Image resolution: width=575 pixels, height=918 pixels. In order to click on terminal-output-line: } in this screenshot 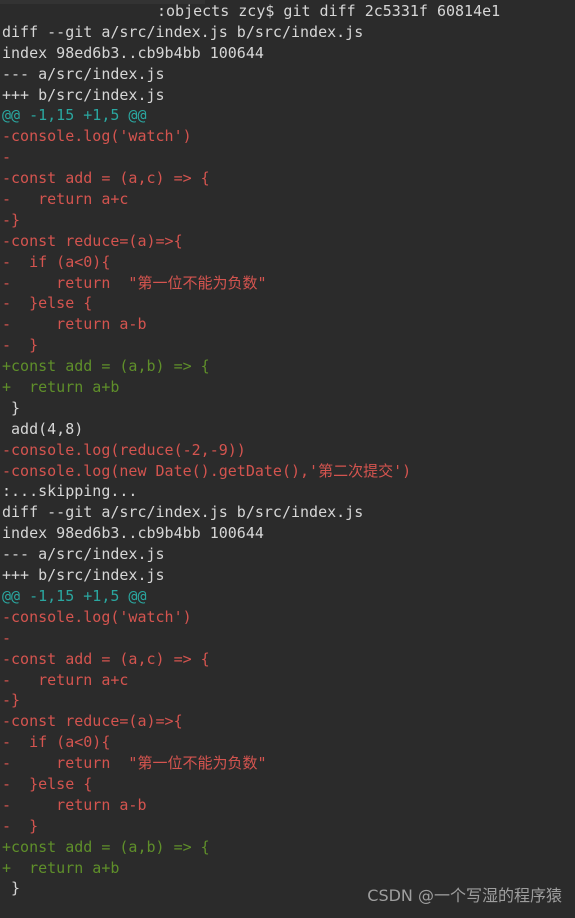, I will do `click(11, 407)`.